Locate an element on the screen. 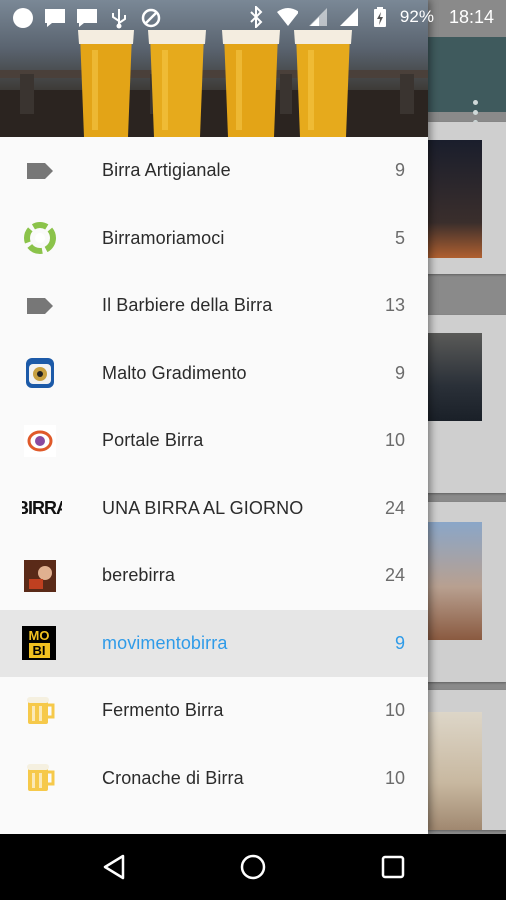  drawer-item-fermento-birra: Fermento Birra 10 is located at coordinates (214, 711).